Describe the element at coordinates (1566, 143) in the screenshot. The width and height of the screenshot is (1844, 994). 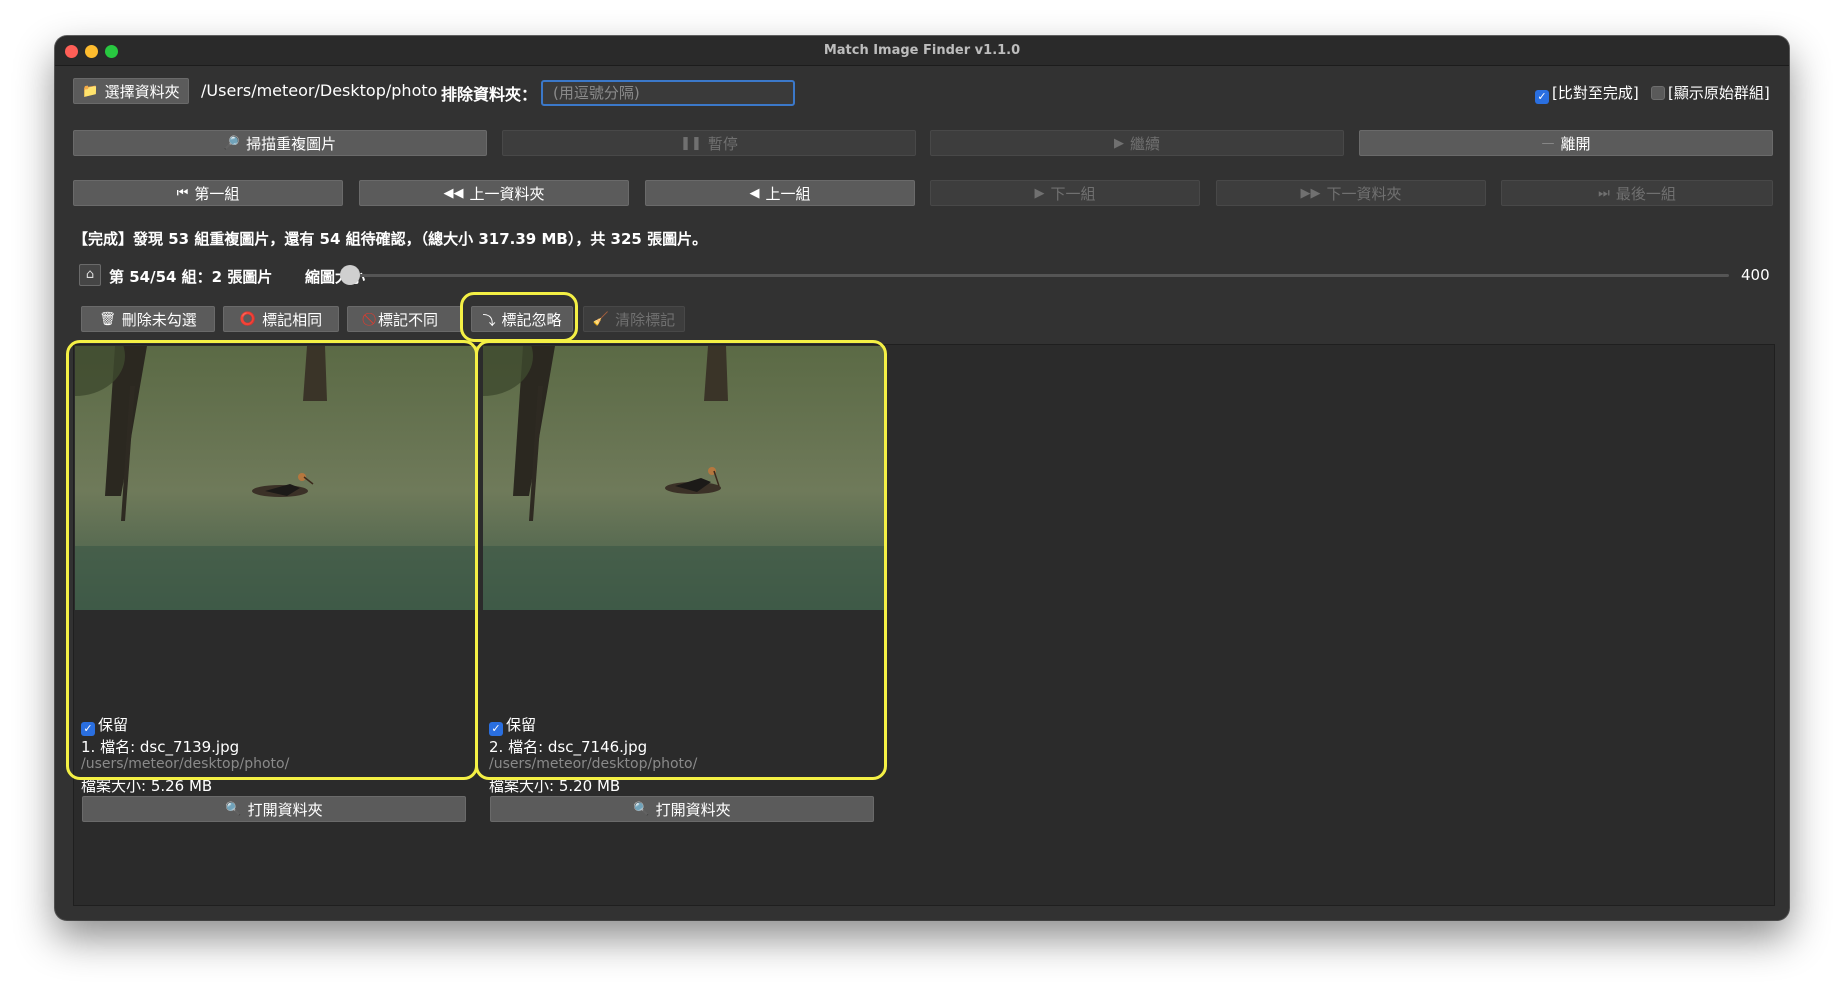
I see `leave-button: — 離開` at that location.